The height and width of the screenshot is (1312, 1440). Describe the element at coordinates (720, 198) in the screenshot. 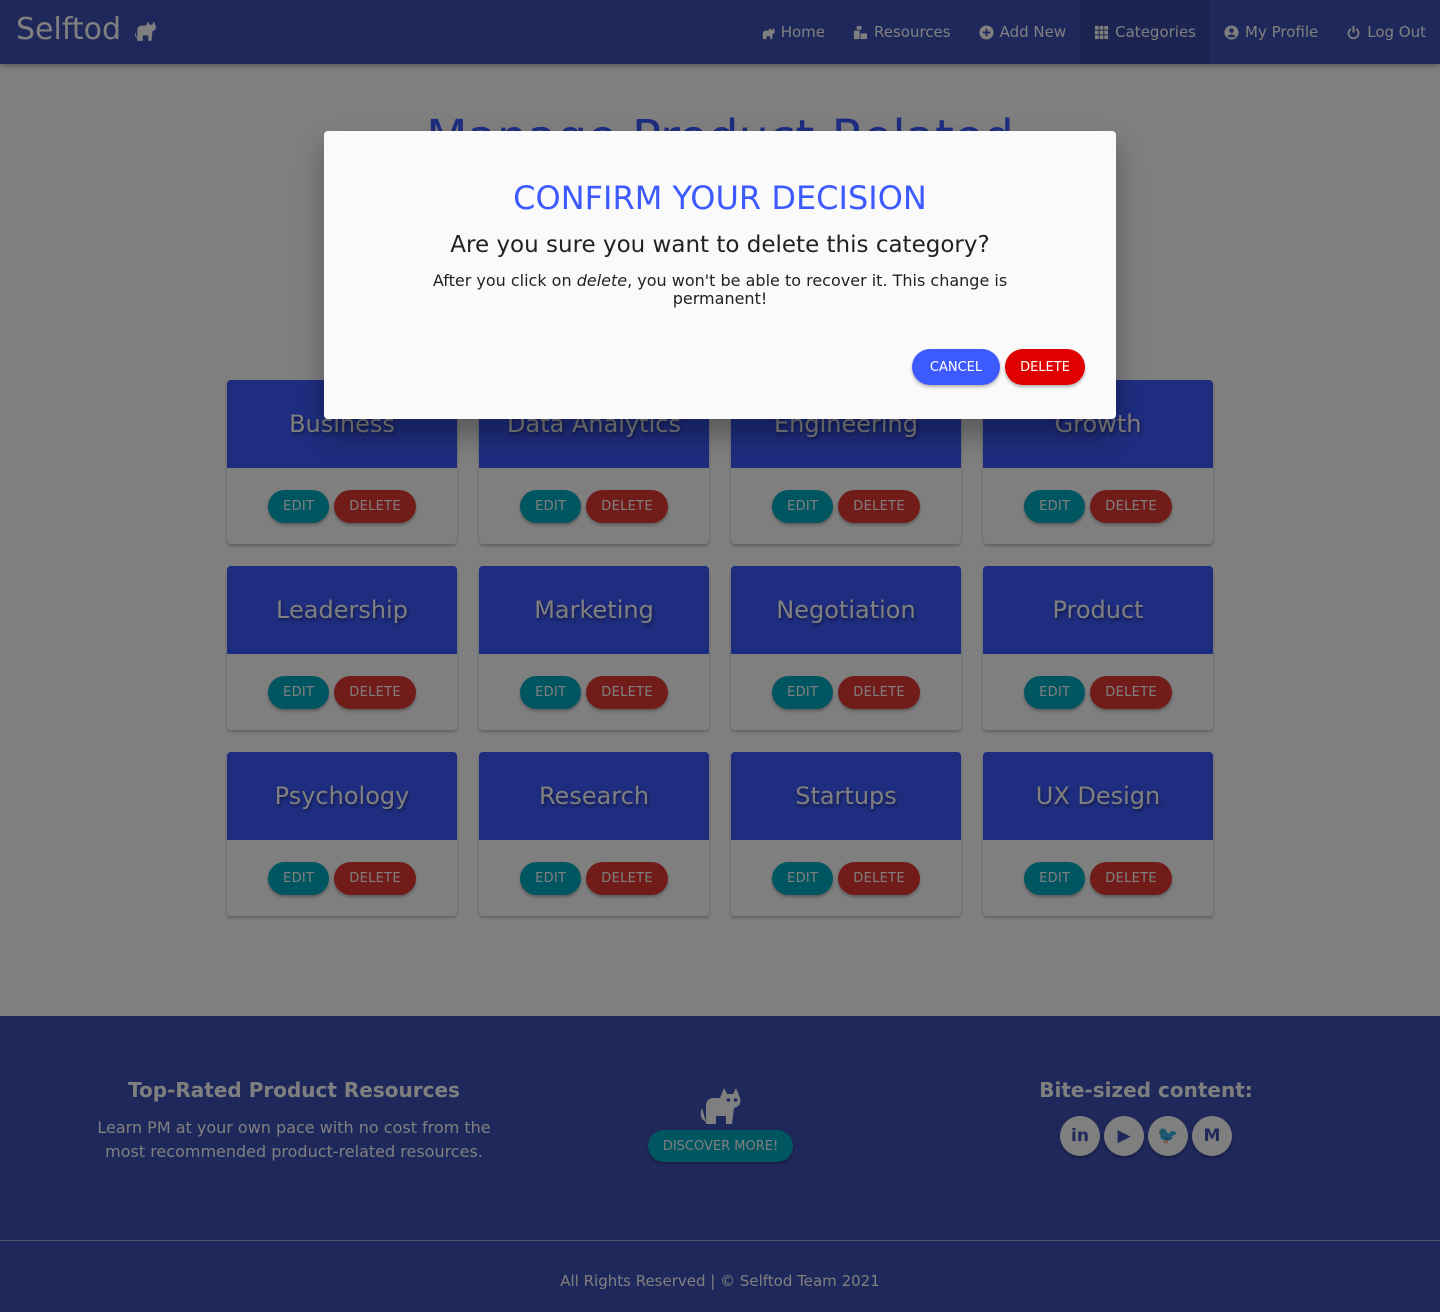

I see `modal-title: CONFIRM YOUR DECISION` at that location.